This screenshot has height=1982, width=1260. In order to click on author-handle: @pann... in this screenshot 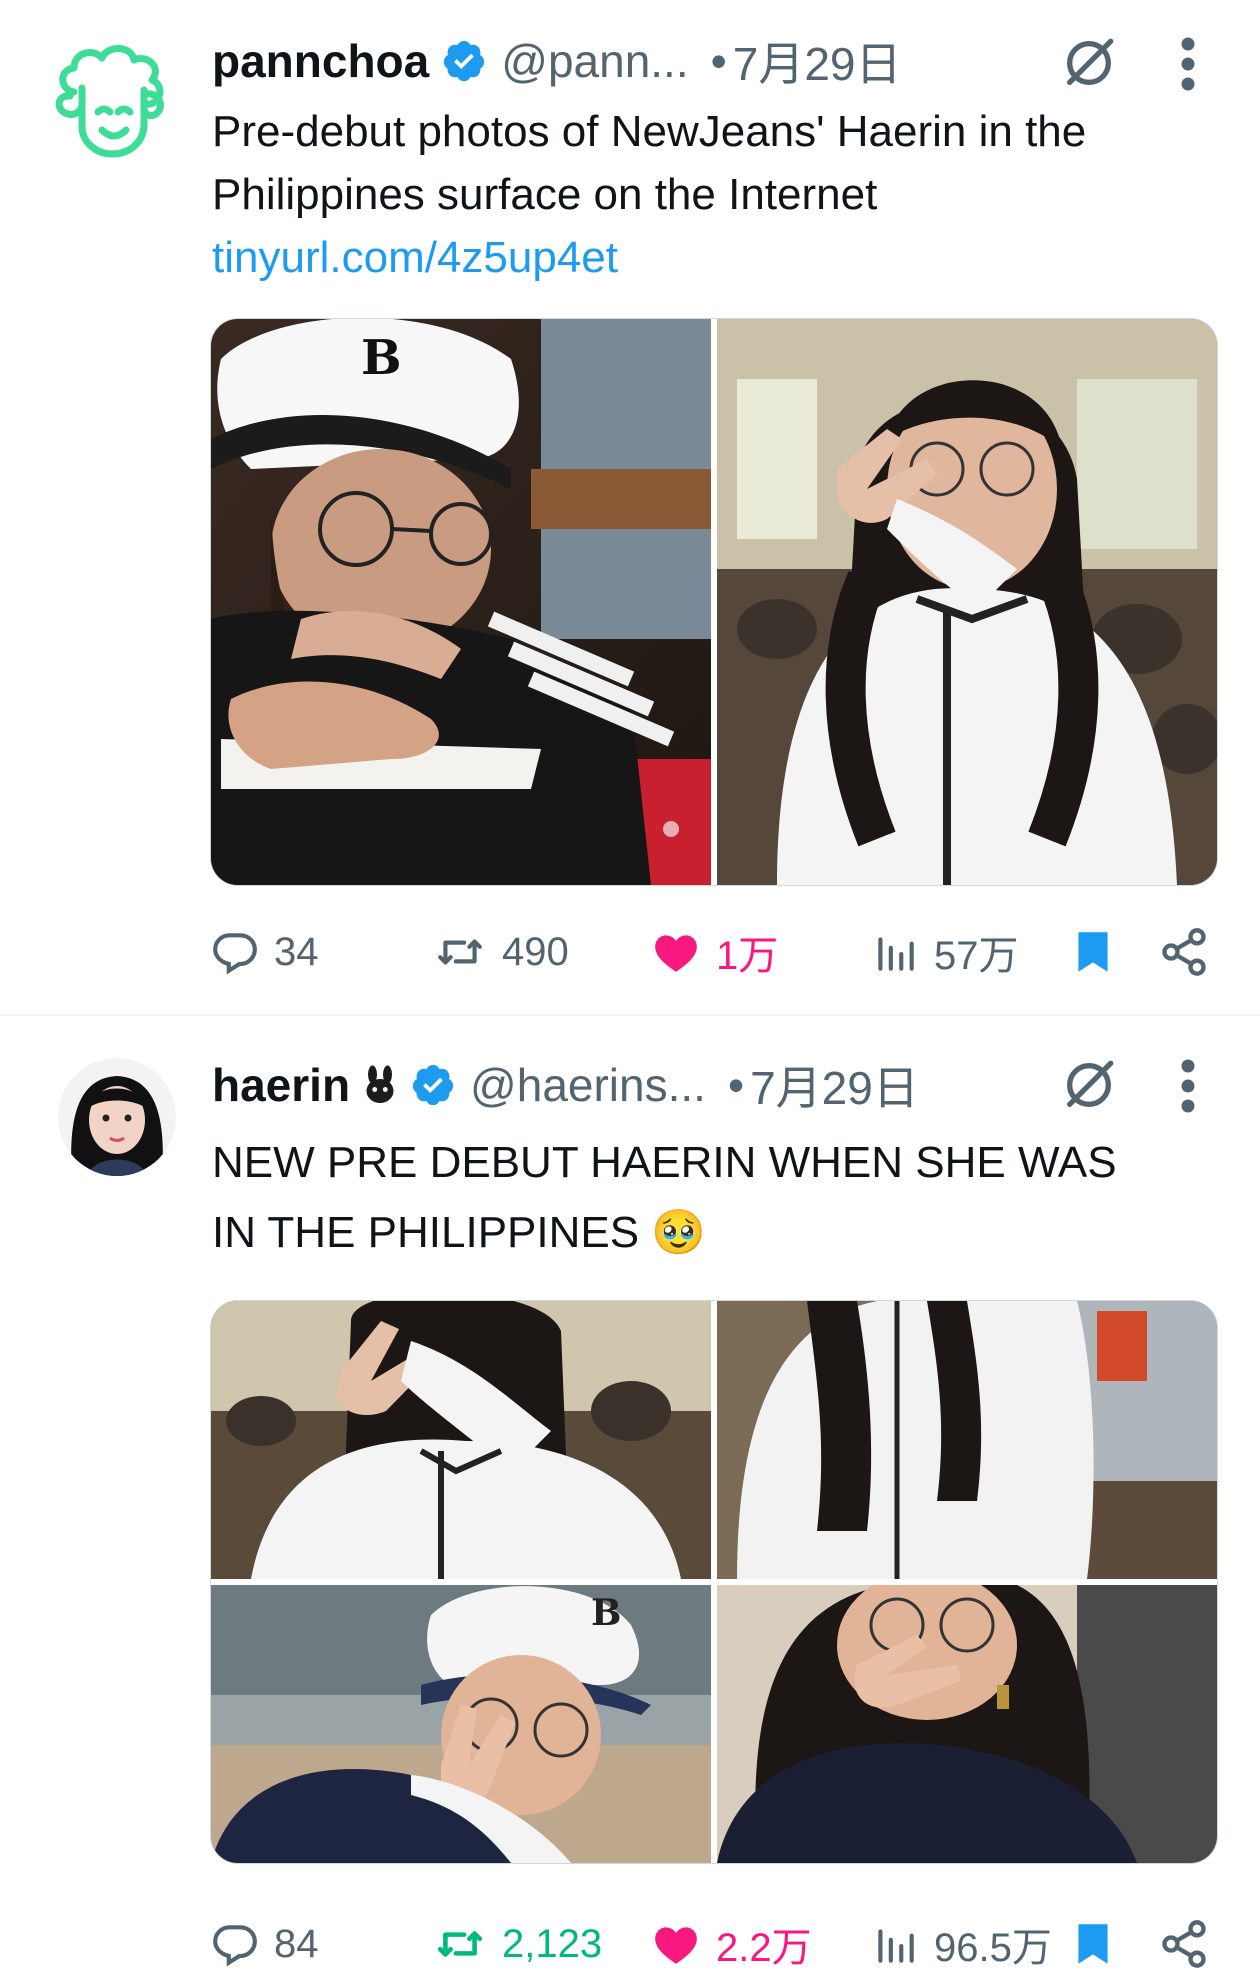, I will do `click(594, 61)`.